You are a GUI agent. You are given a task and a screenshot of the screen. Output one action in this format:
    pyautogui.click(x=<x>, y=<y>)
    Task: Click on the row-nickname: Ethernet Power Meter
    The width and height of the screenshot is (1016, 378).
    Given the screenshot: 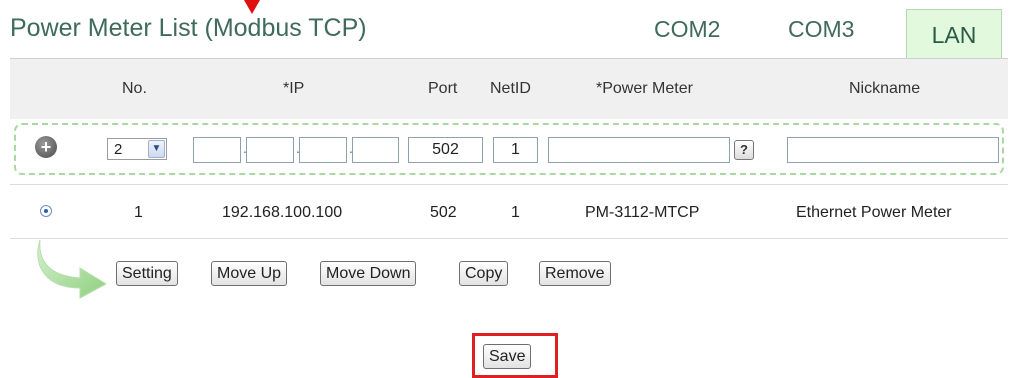 What is the action you would take?
    pyautogui.click(x=874, y=212)
    